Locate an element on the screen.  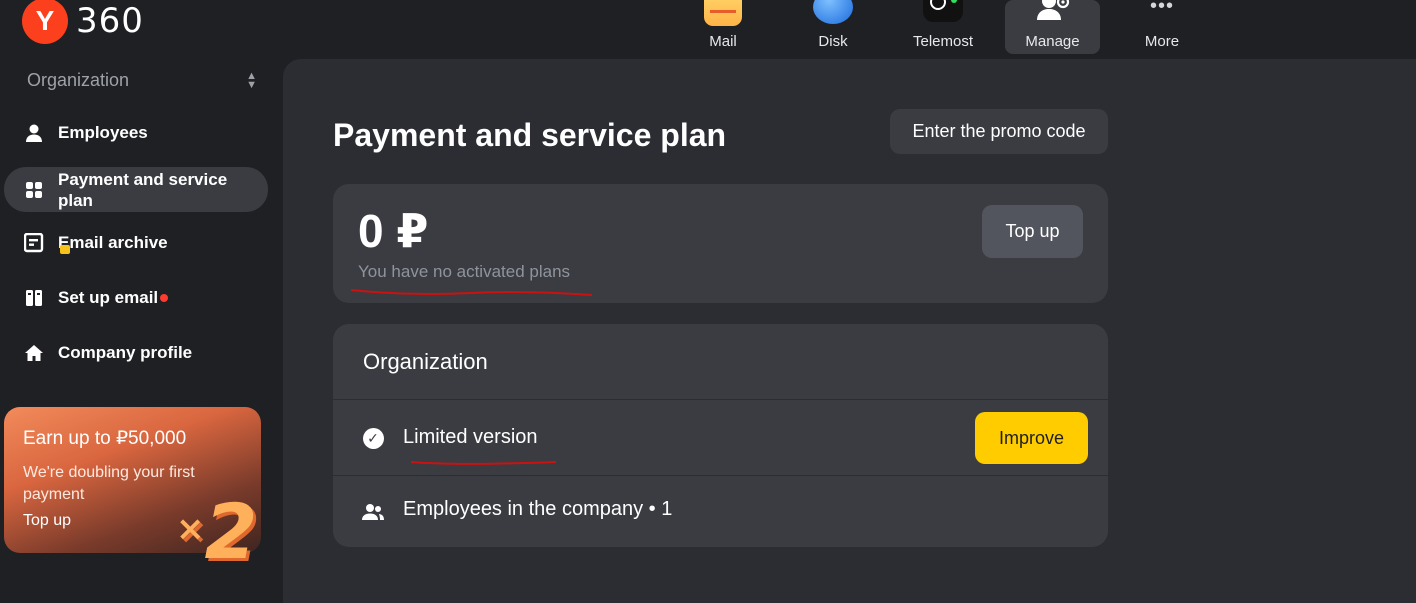
logo-text: 360 is located at coordinates (110, 21).